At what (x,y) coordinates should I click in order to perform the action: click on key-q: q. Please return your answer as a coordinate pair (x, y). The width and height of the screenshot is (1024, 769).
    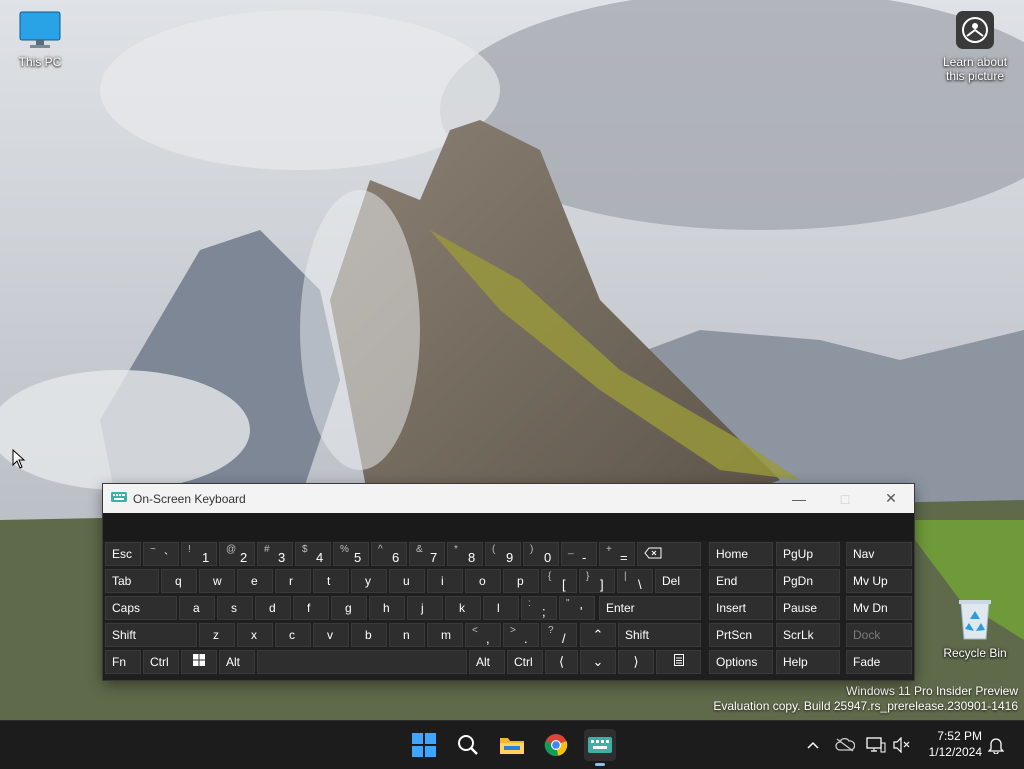
    Looking at the image, I should click on (179, 581).